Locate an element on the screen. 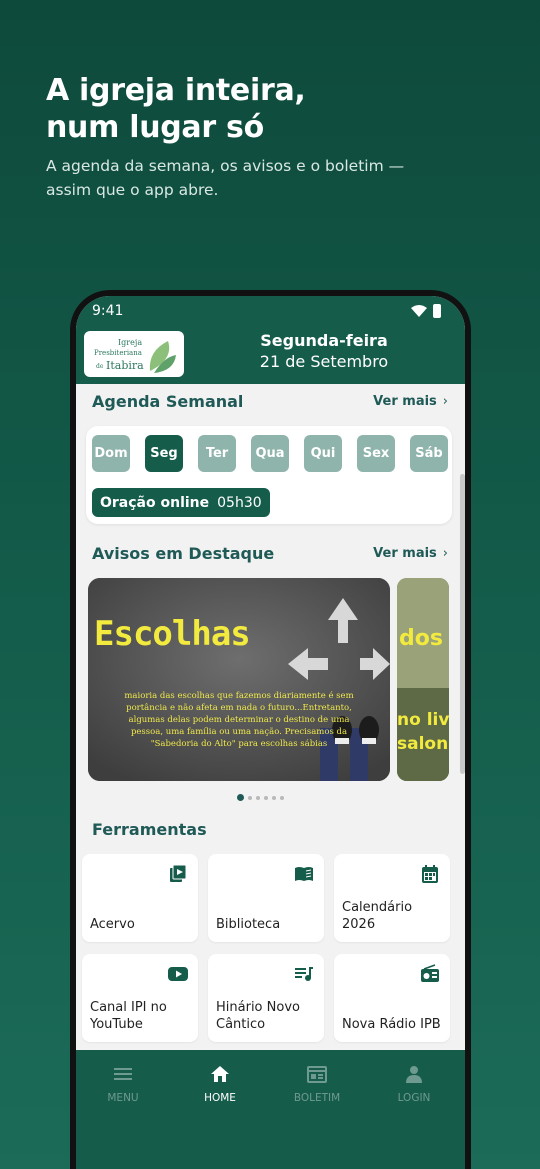 The image size is (540, 1169). notices-see-more-link: Ver mais › is located at coordinates (410, 553).